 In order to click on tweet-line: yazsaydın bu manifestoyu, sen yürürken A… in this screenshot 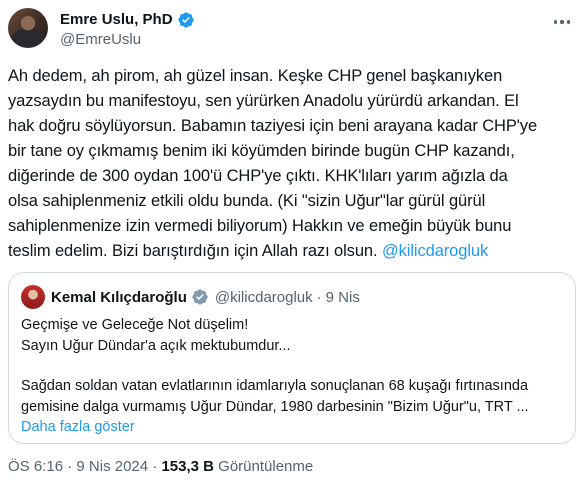, I will do `click(263, 101)`.